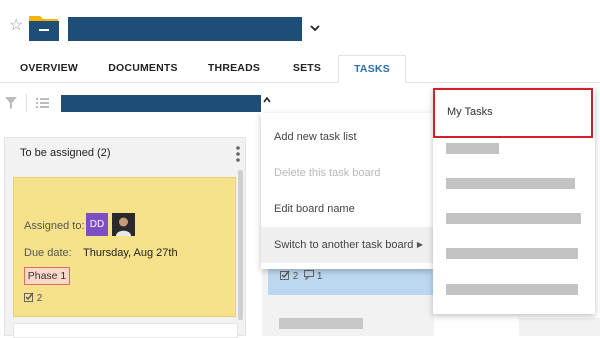  What do you see at coordinates (315, 28) in the screenshot?
I see `title-dropdown-chevron-icon` at bounding box center [315, 28].